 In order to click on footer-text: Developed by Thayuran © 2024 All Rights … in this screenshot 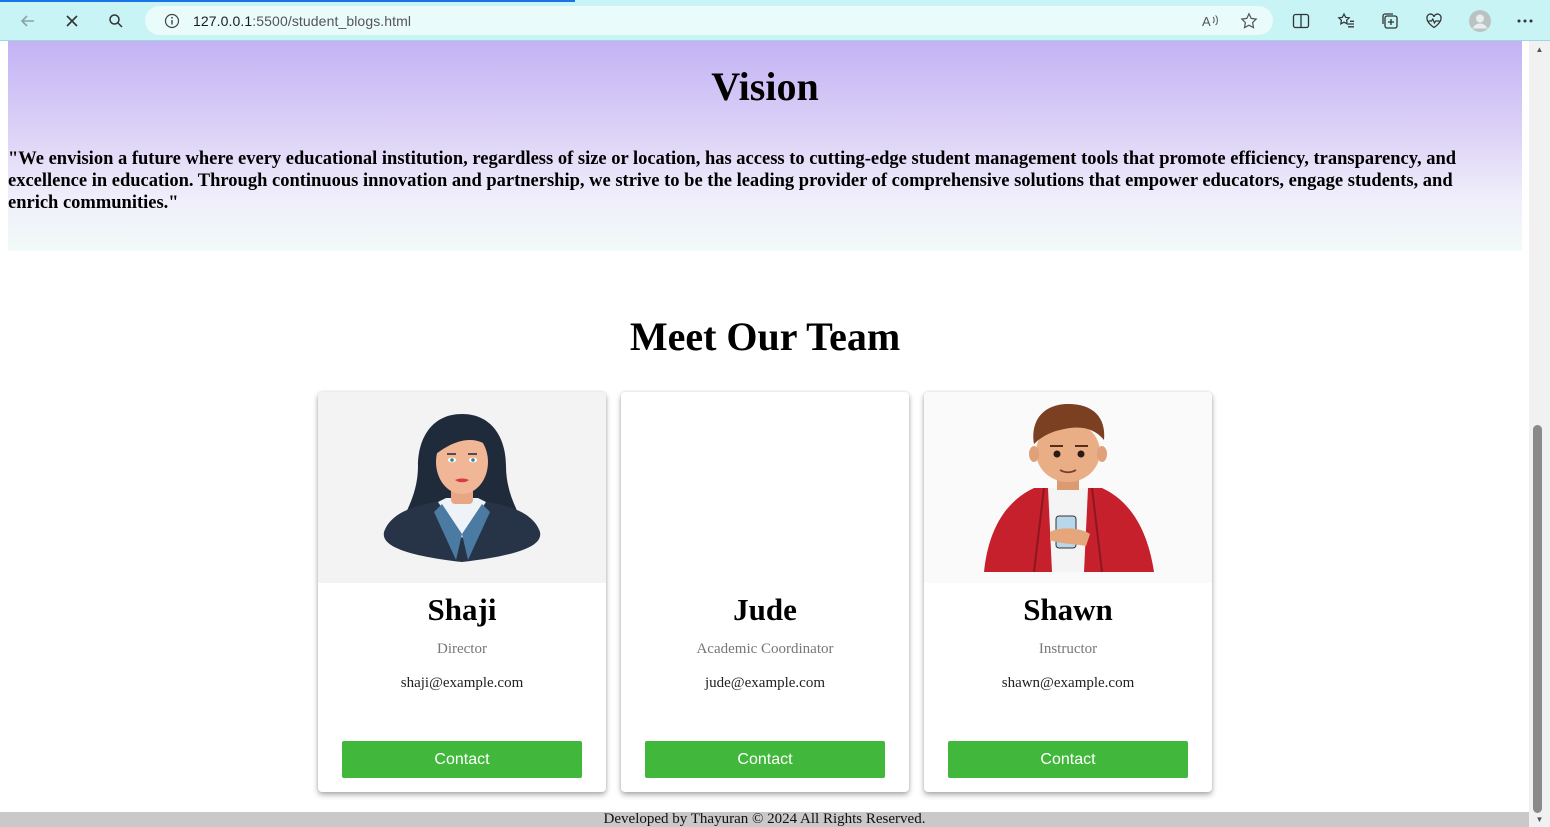, I will do `click(764, 819)`.